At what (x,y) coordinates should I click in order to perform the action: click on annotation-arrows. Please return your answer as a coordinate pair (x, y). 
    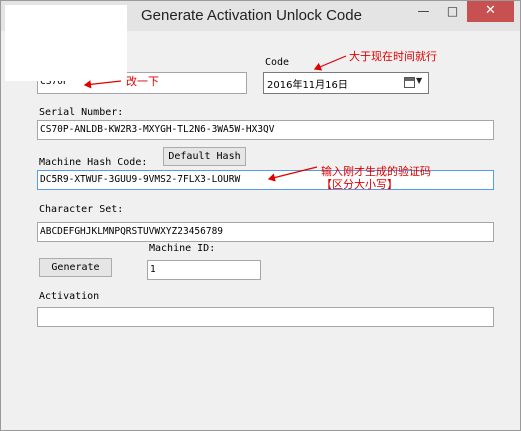
    Looking at the image, I should click on (215, 118).